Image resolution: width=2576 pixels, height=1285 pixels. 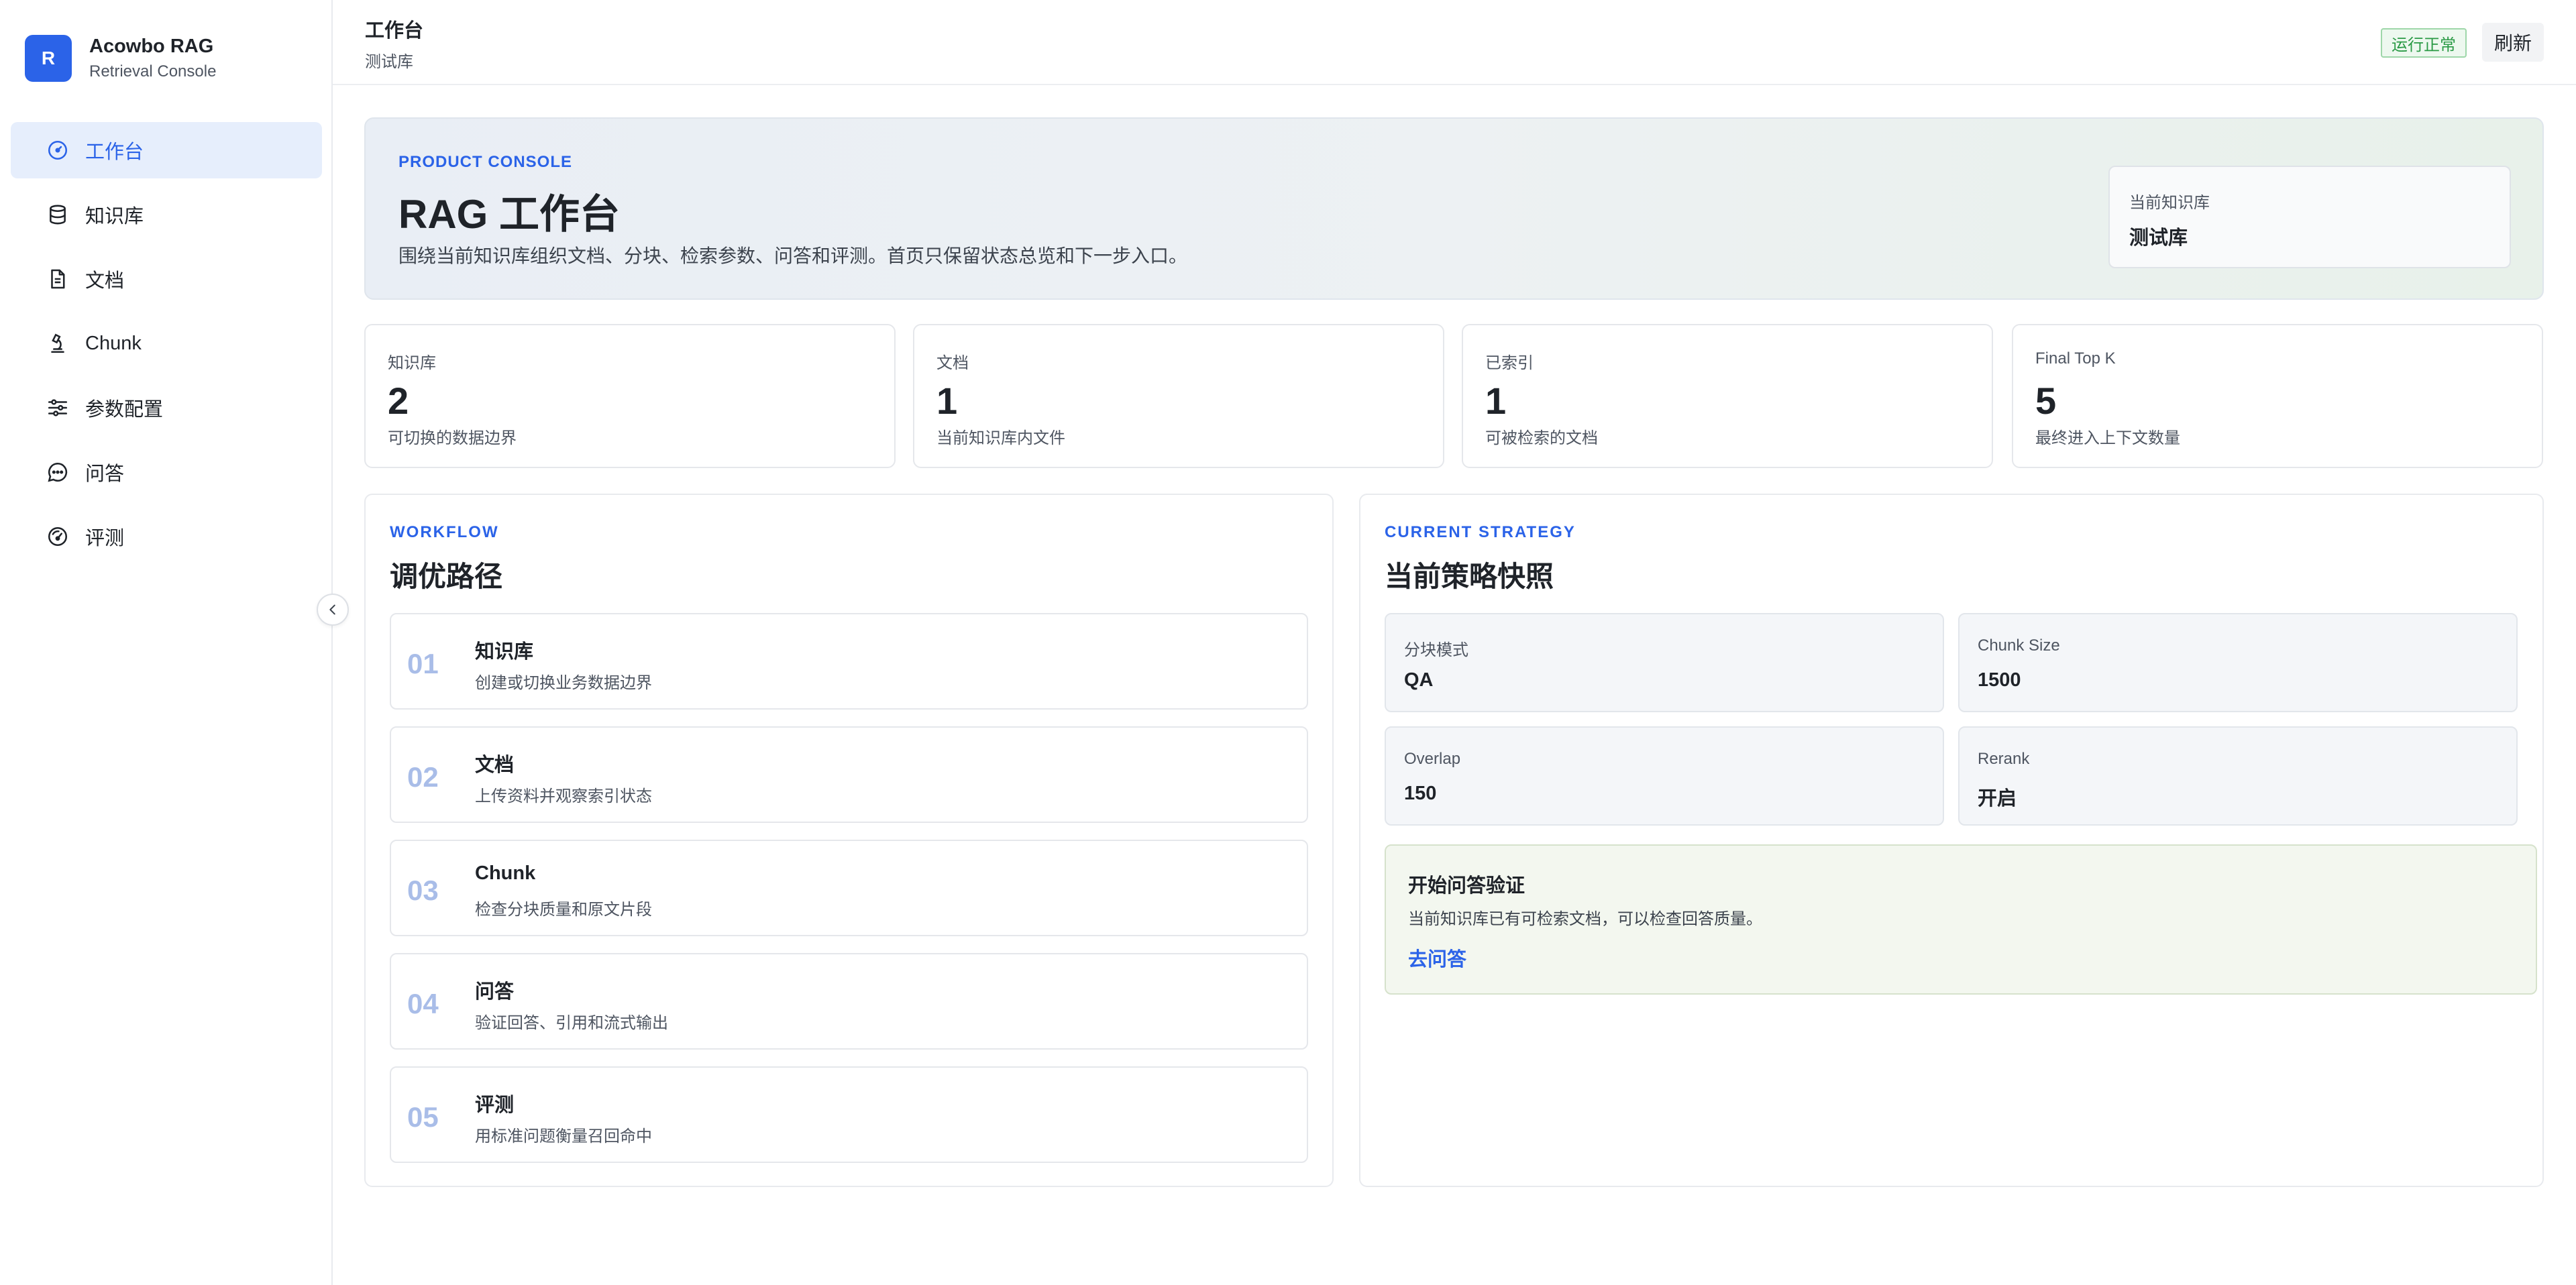 I want to click on strategy-eyebrow: CURRENT STRATEGY, so click(x=1480, y=532).